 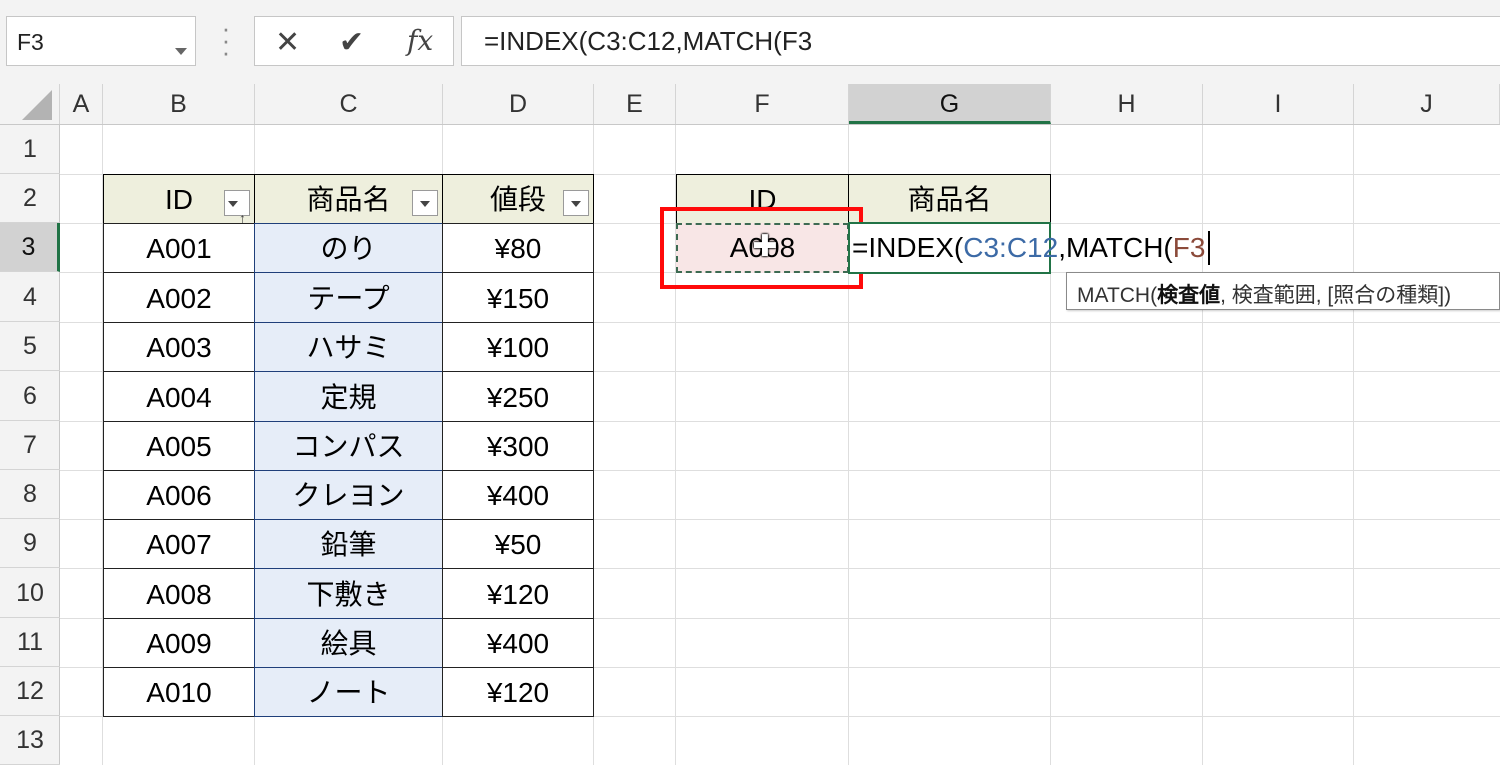 What do you see at coordinates (765, 246) in the screenshot?
I see `move-cursor-icon: ✚` at bounding box center [765, 246].